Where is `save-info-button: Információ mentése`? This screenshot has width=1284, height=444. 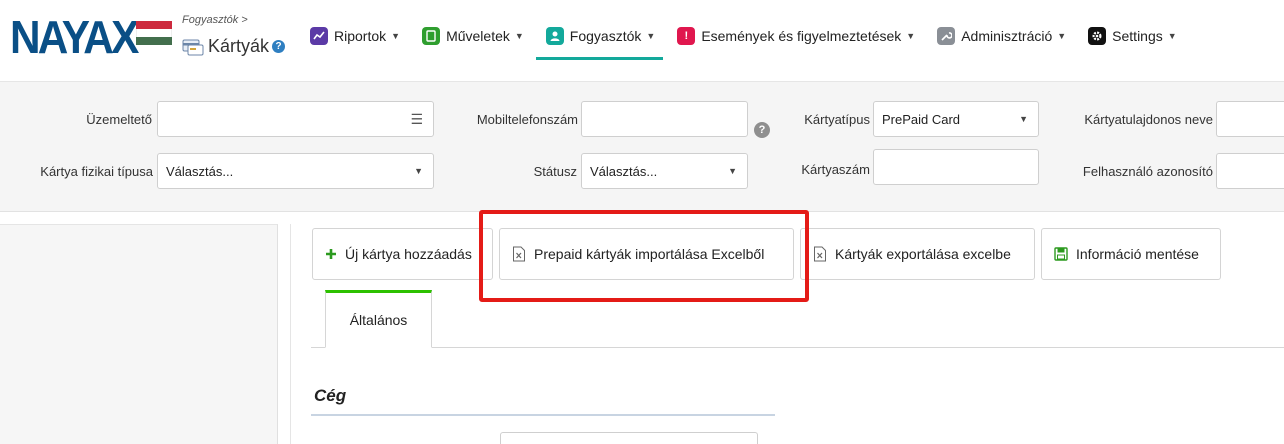 save-info-button: Információ mentése is located at coordinates (1131, 254).